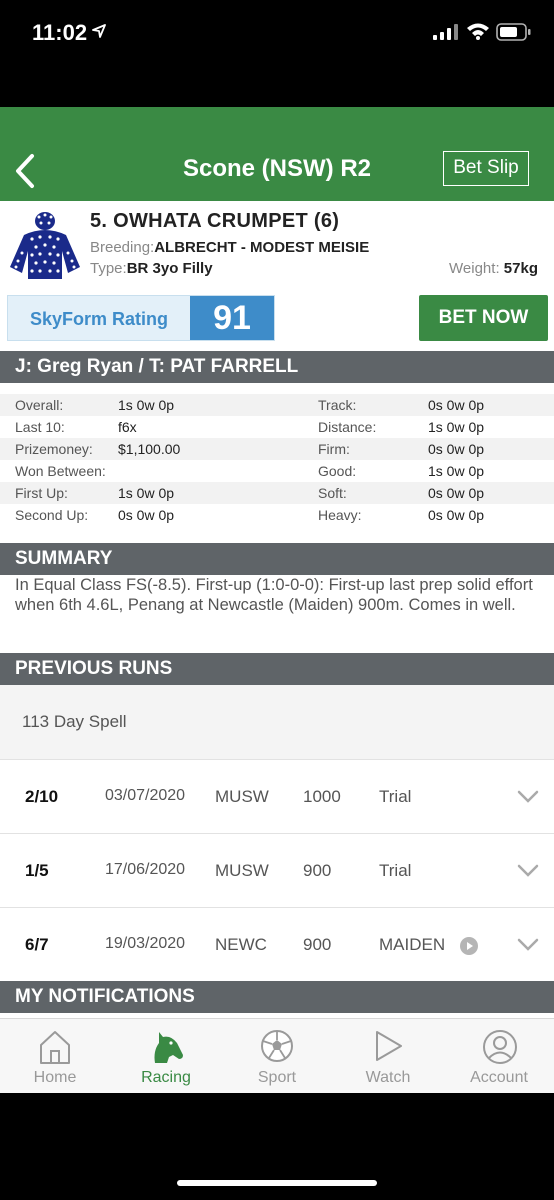  I want to click on summary-header: SUMMARY, so click(277, 559).